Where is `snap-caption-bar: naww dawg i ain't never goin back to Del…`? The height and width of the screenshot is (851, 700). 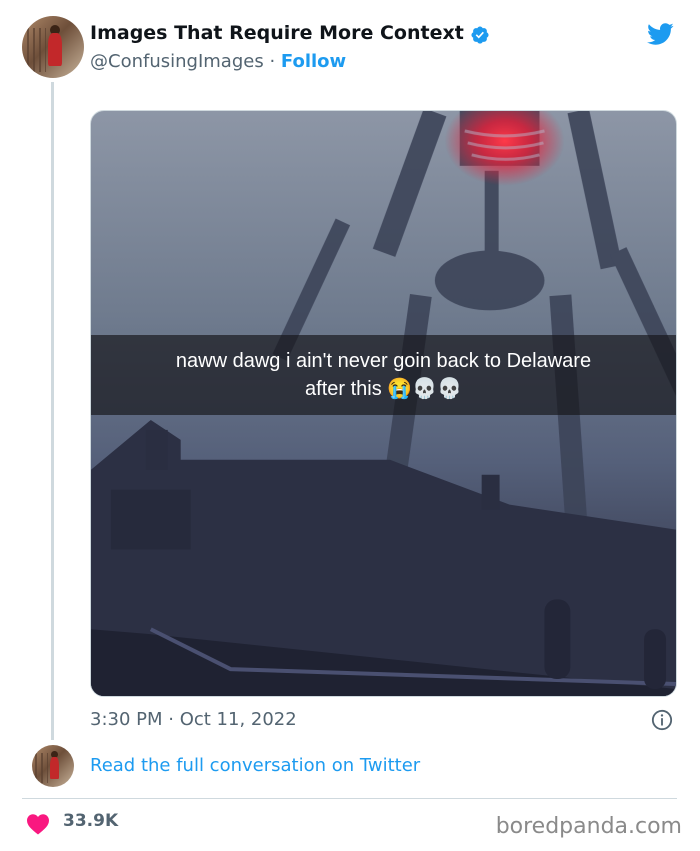 snap-caption-bar: naww dawg i ain't never goin back to Del… is located at coordinates (383, 375).